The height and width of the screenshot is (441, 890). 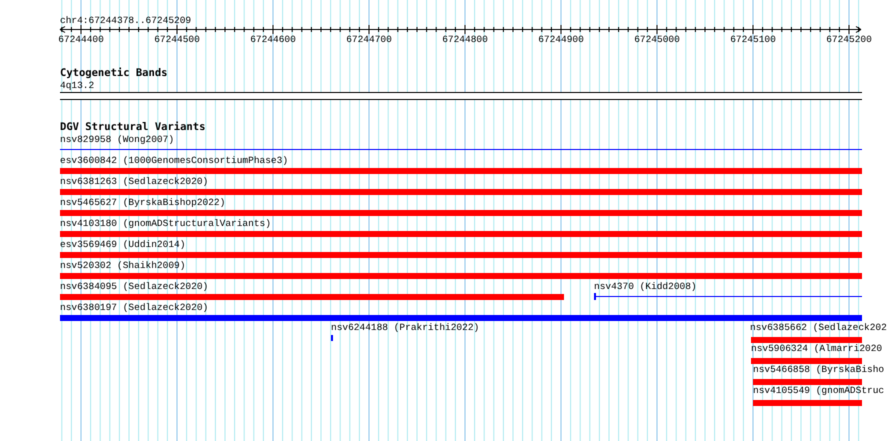 I want to click on ruler-tick-label: 67245100, so click(x=753, y=40).